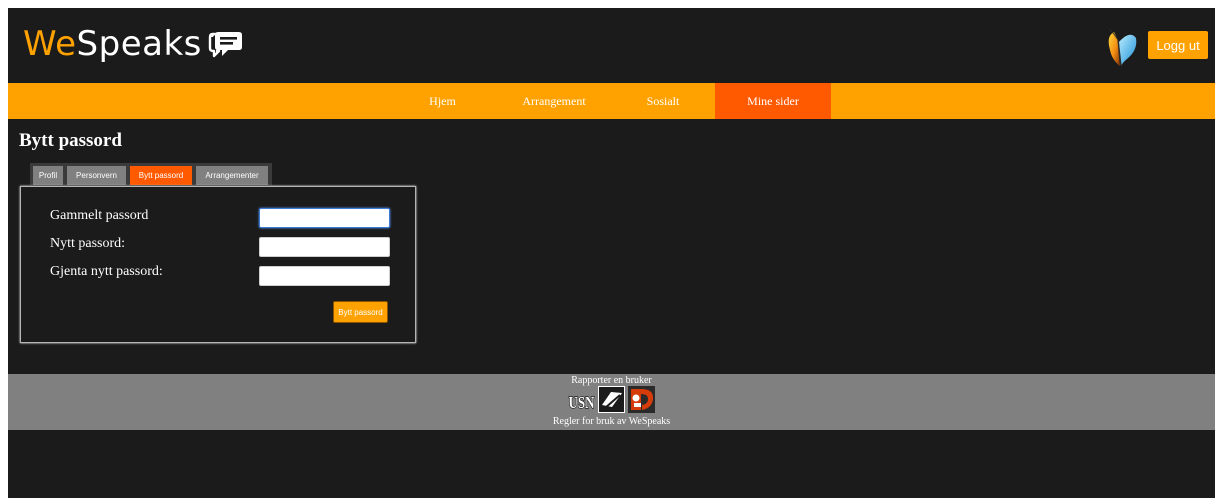 Image resolution: width=1215 pixels, height=498 pixels. I want to click on nav-item-sosialt: Sosialt, so click(663, 101).